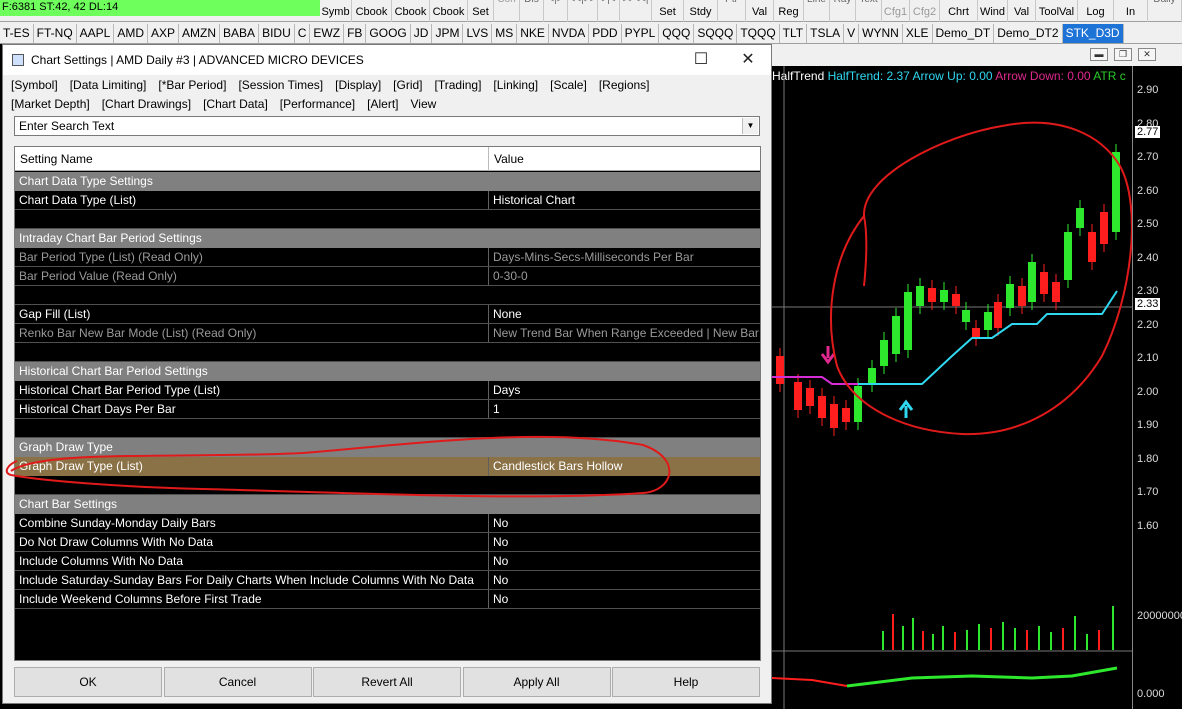 The height and width of the screenshot is (709, 1182). I want to click on grid-section-header: Historical Chart Bar Period Settings, so click(387, 371).